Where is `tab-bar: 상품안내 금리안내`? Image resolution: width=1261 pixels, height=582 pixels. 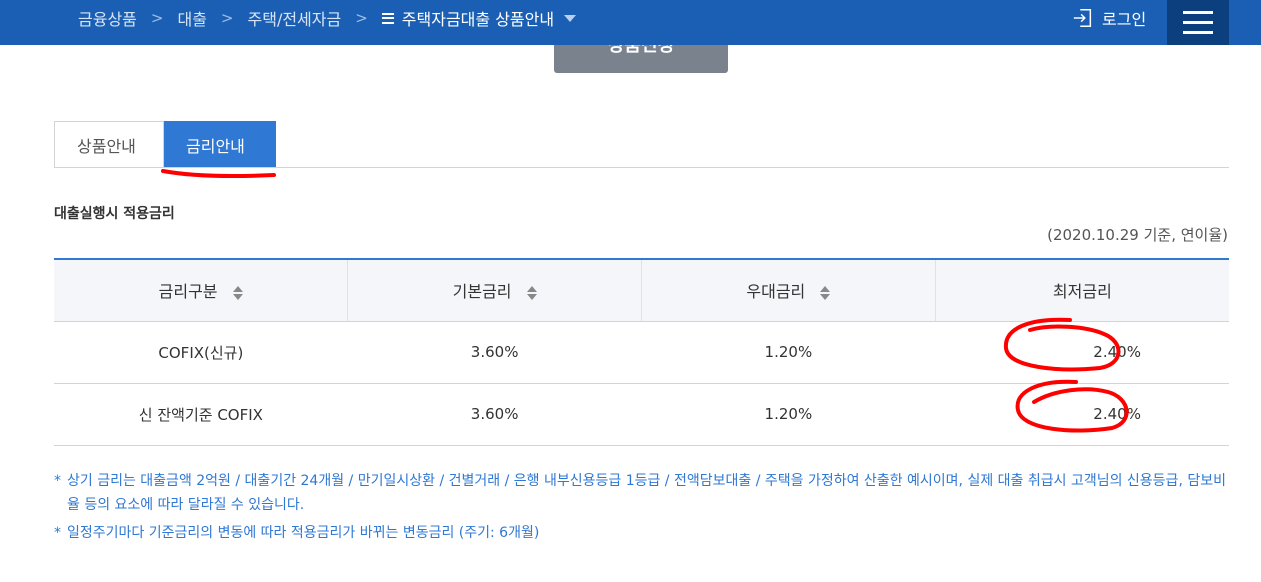 tab-bar: 상품안내 금리안내 is located at coordinates (165, 144).